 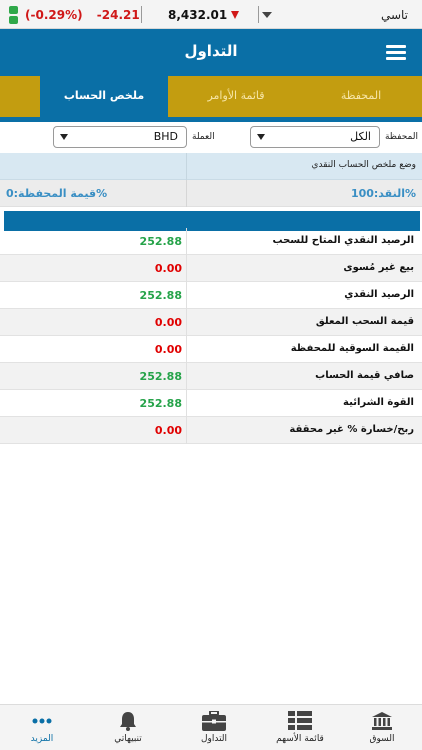 I want to click on currency-select: BHD, so click(x=120, y=137).